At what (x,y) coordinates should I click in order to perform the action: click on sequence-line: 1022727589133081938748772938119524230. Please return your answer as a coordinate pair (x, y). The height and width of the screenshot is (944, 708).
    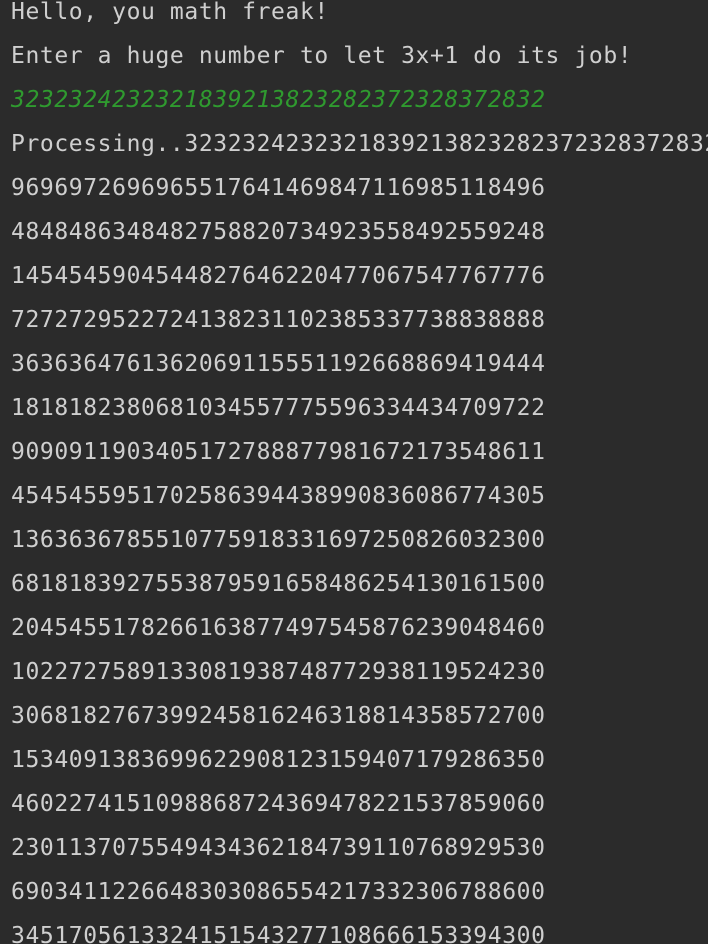
    Looking at the image, I should click on (278, 672).